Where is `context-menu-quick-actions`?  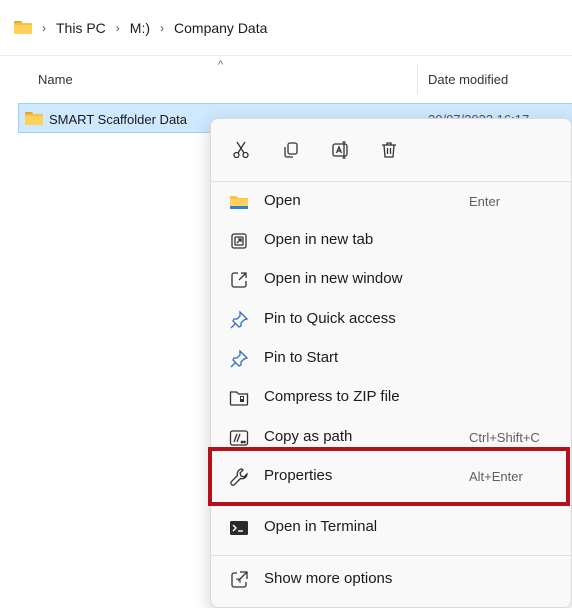
context-menu-quick-actions is located at coordinates (391, 150).